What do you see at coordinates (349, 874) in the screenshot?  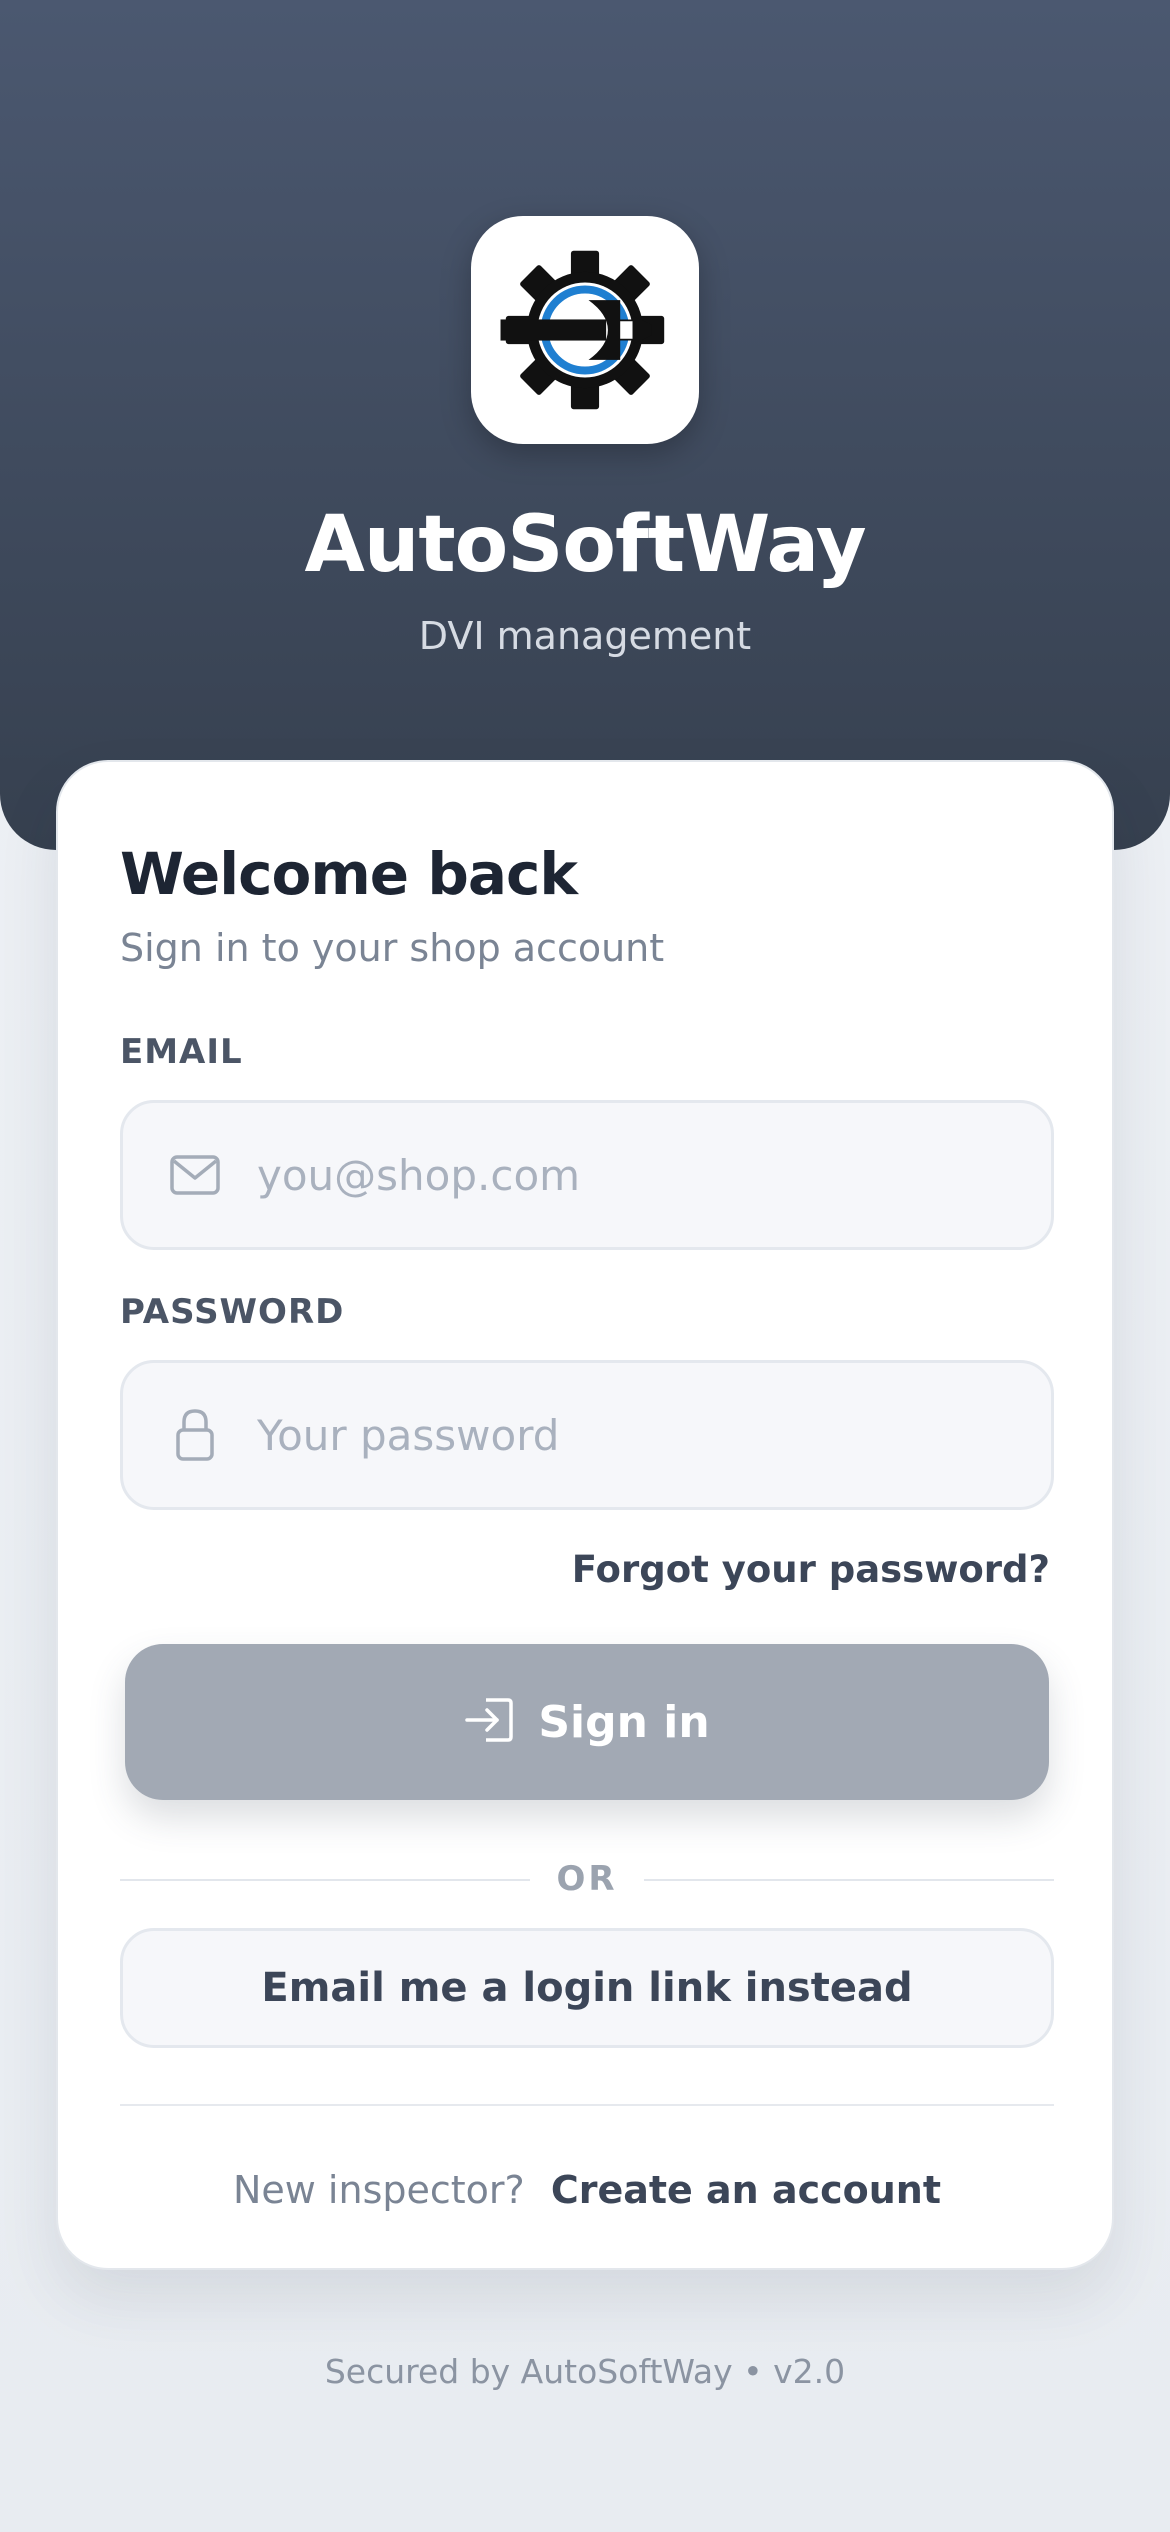 I see `card-heading: Welcome back` at bounding box center [349, 874].